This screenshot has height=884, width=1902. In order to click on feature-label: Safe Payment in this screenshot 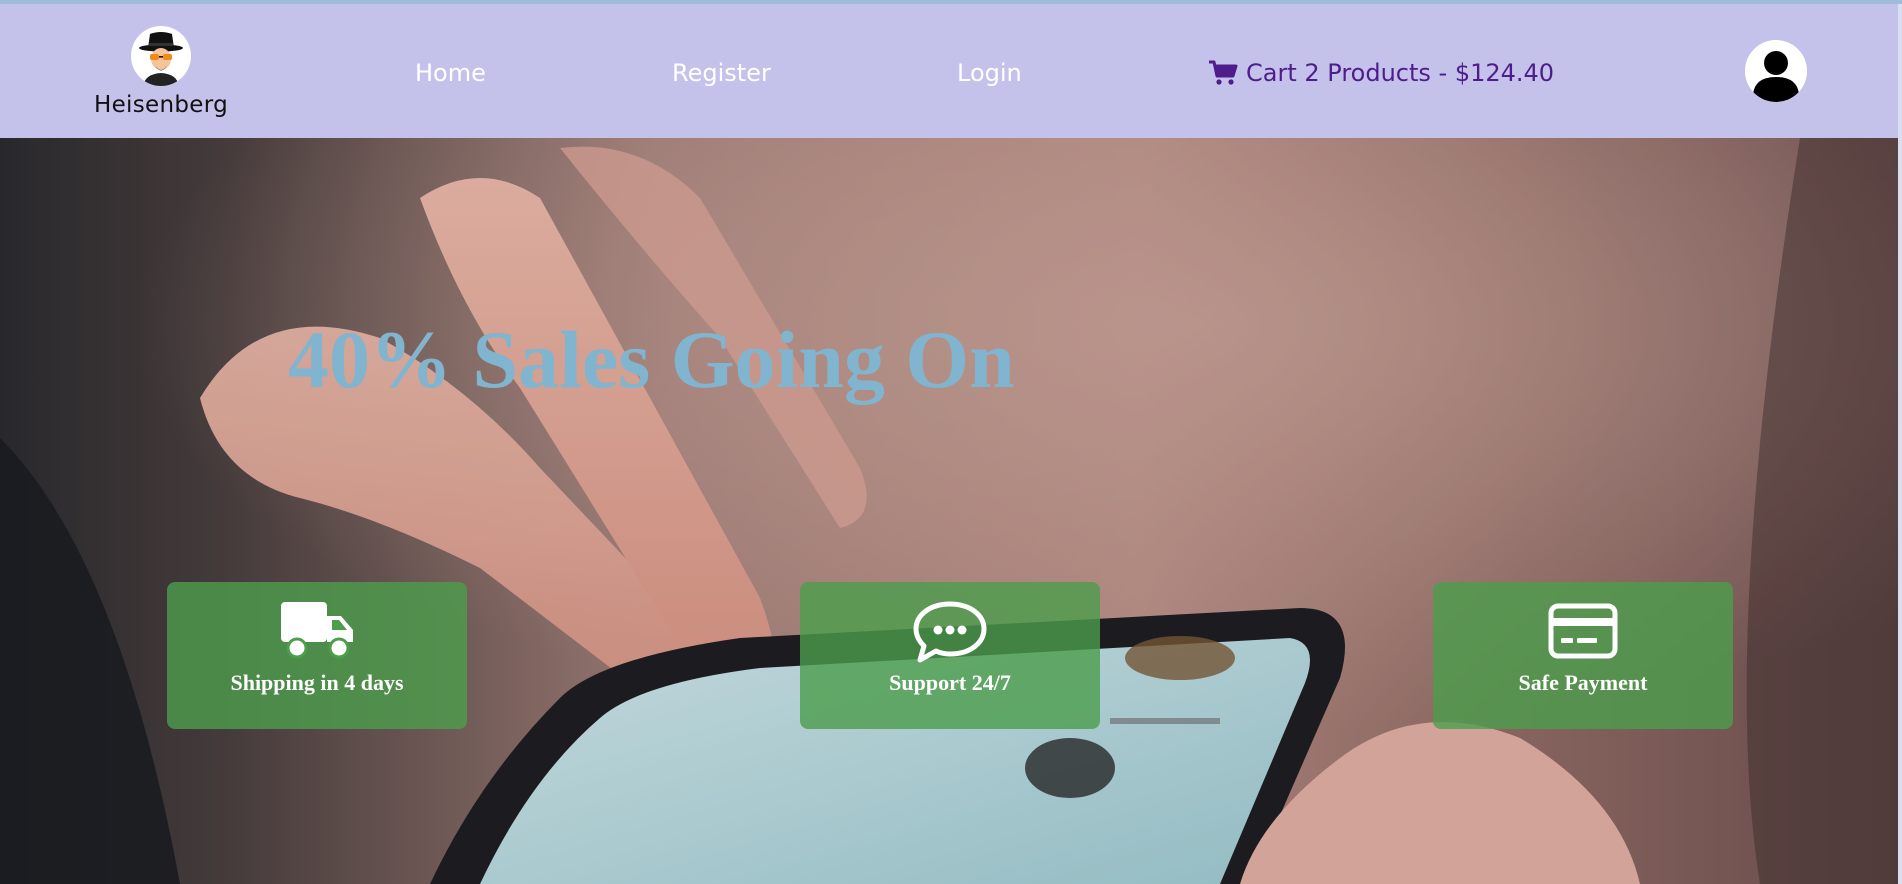, I will do `click(1583, 682)`.